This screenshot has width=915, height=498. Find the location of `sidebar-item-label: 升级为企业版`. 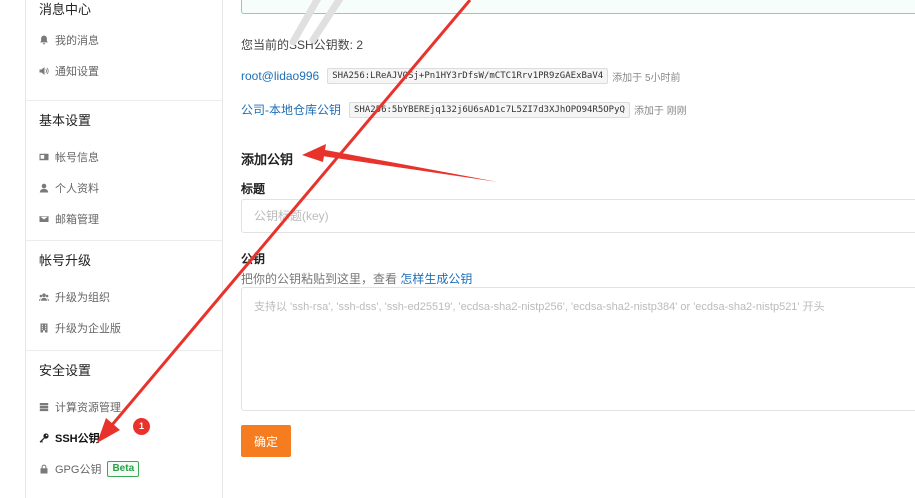

sidebar-item-label: 升级为企业版 is located at coordinates (88, 328).